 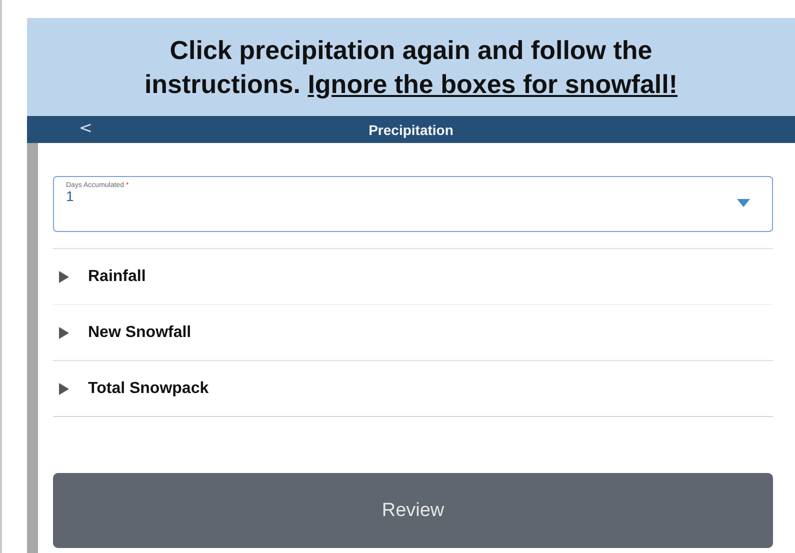 What do you see at coordinates (413, 277) in the screenshot?
I see `section-row: Rainfall` at bounding box center [413, 277].